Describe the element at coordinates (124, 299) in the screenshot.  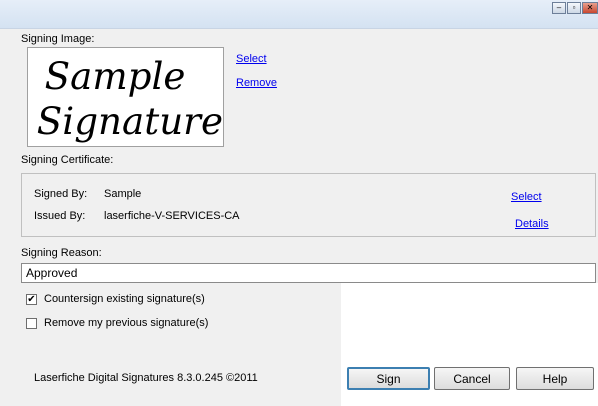
I see `countersign-label: Countersign existing signature(s)` at that location.